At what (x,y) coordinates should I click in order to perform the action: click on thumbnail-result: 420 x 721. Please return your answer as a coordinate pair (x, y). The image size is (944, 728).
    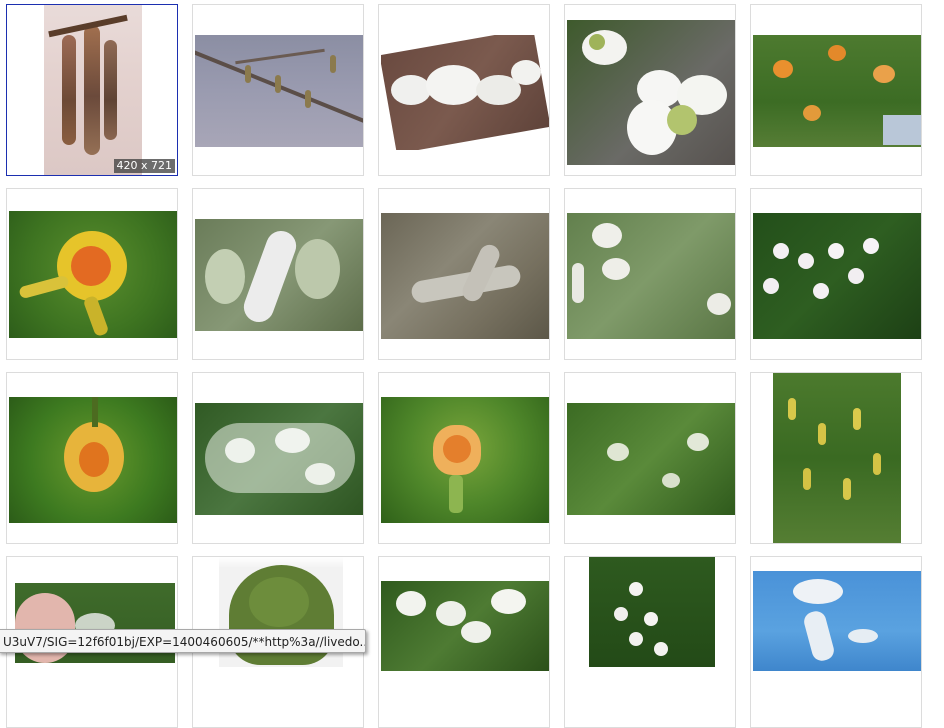
    Looking at the image, I should click on (92, 90).